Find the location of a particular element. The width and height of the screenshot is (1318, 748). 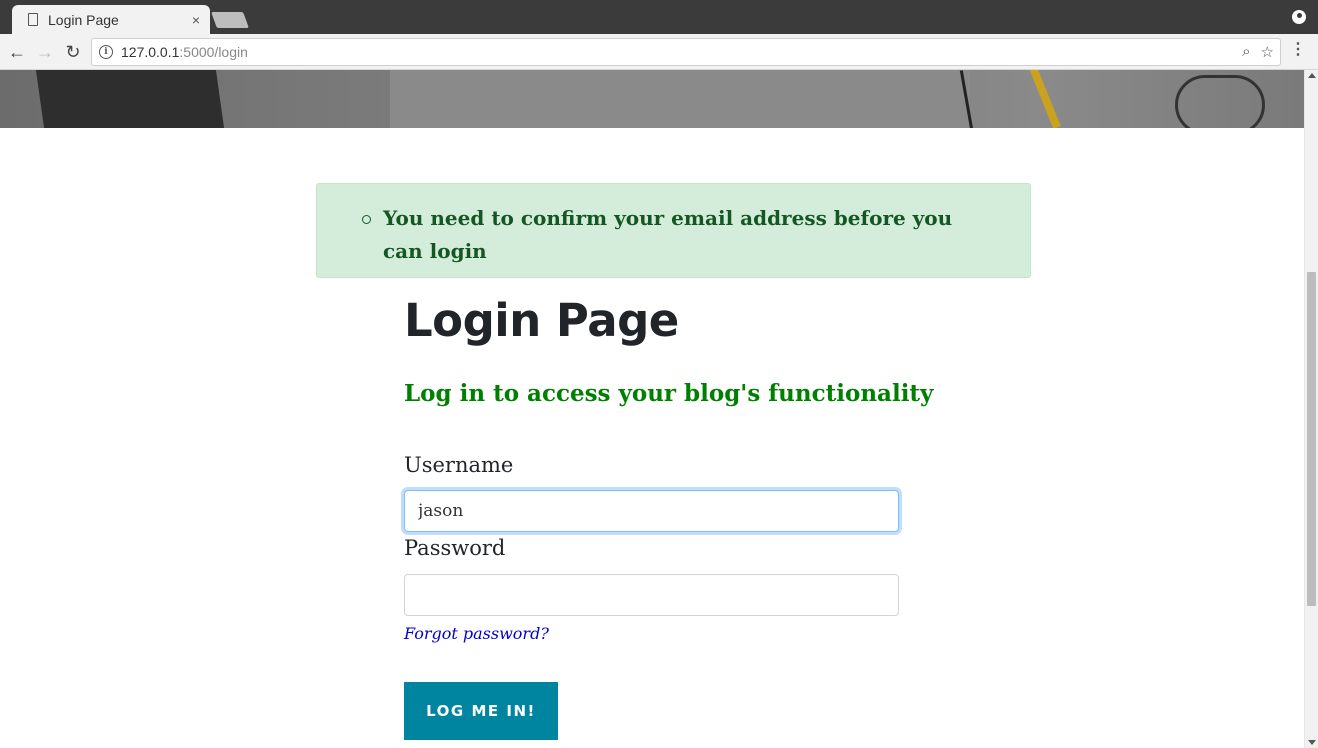

page-scrollbar is located at coordinates (1311, 409).